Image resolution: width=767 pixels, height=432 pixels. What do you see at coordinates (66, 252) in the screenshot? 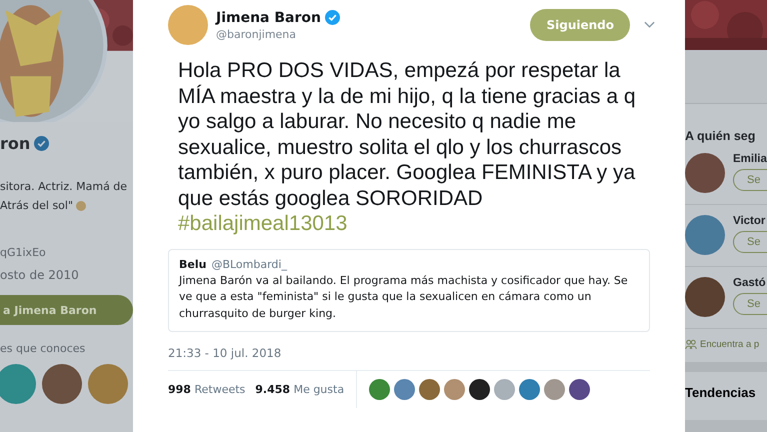
I see `profile-link: qG1ixEo` at bounding box center [66, 252].